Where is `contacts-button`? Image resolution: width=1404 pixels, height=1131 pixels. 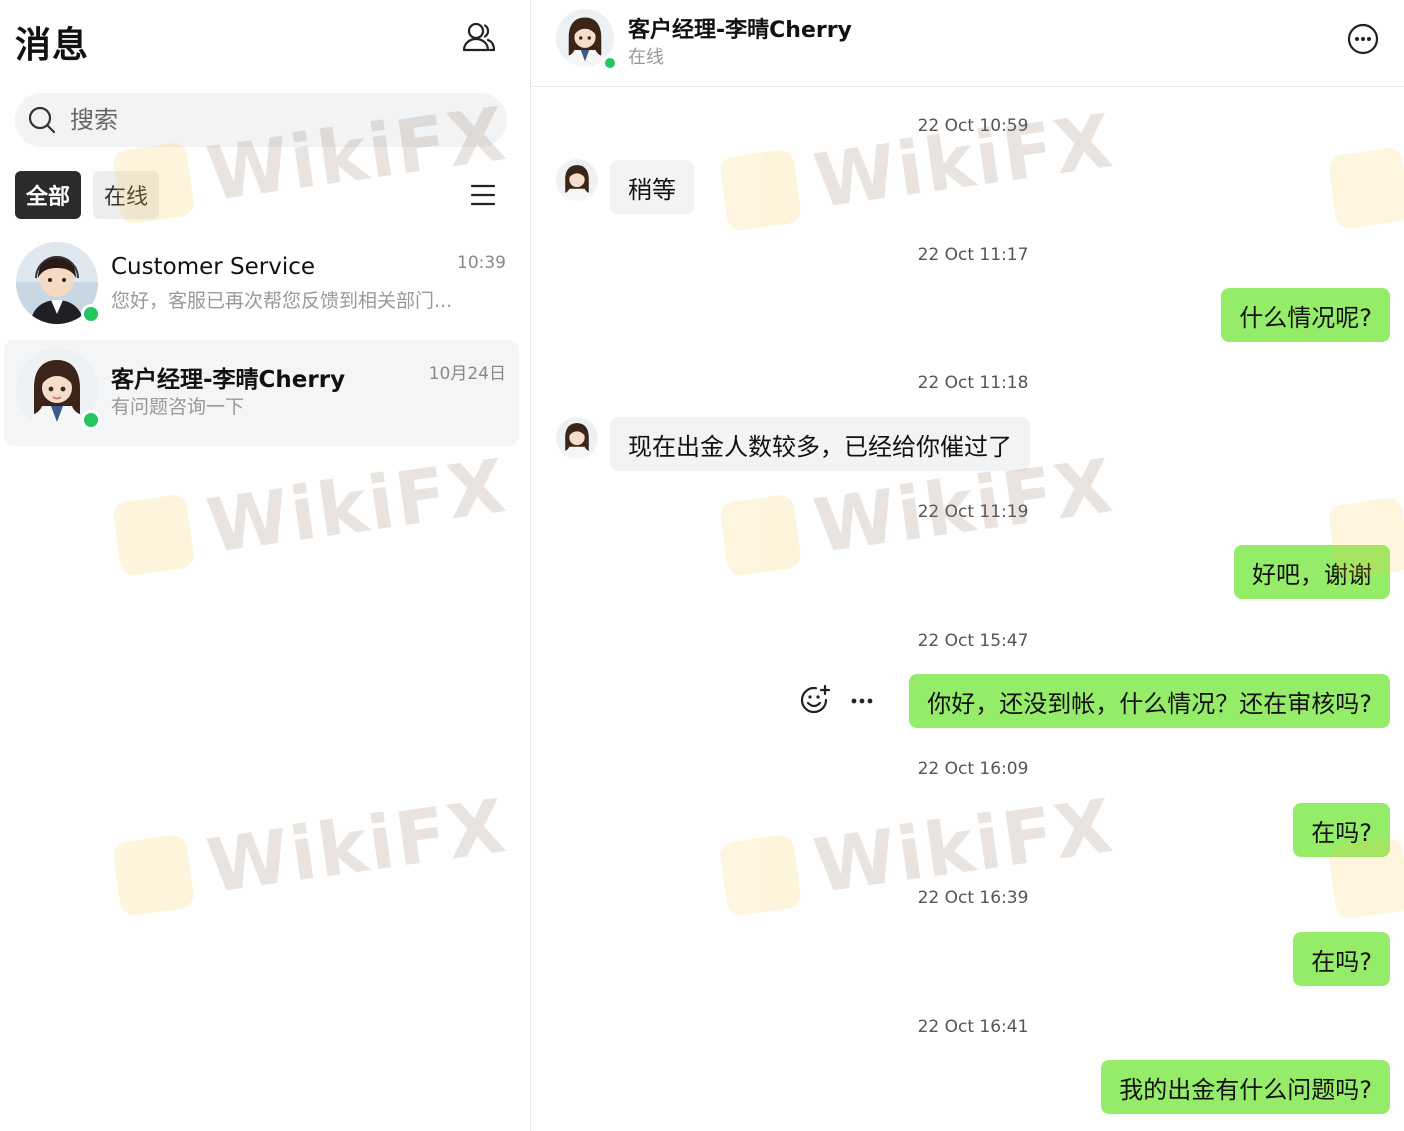
contacts-button is located at coordinates (479, 37).